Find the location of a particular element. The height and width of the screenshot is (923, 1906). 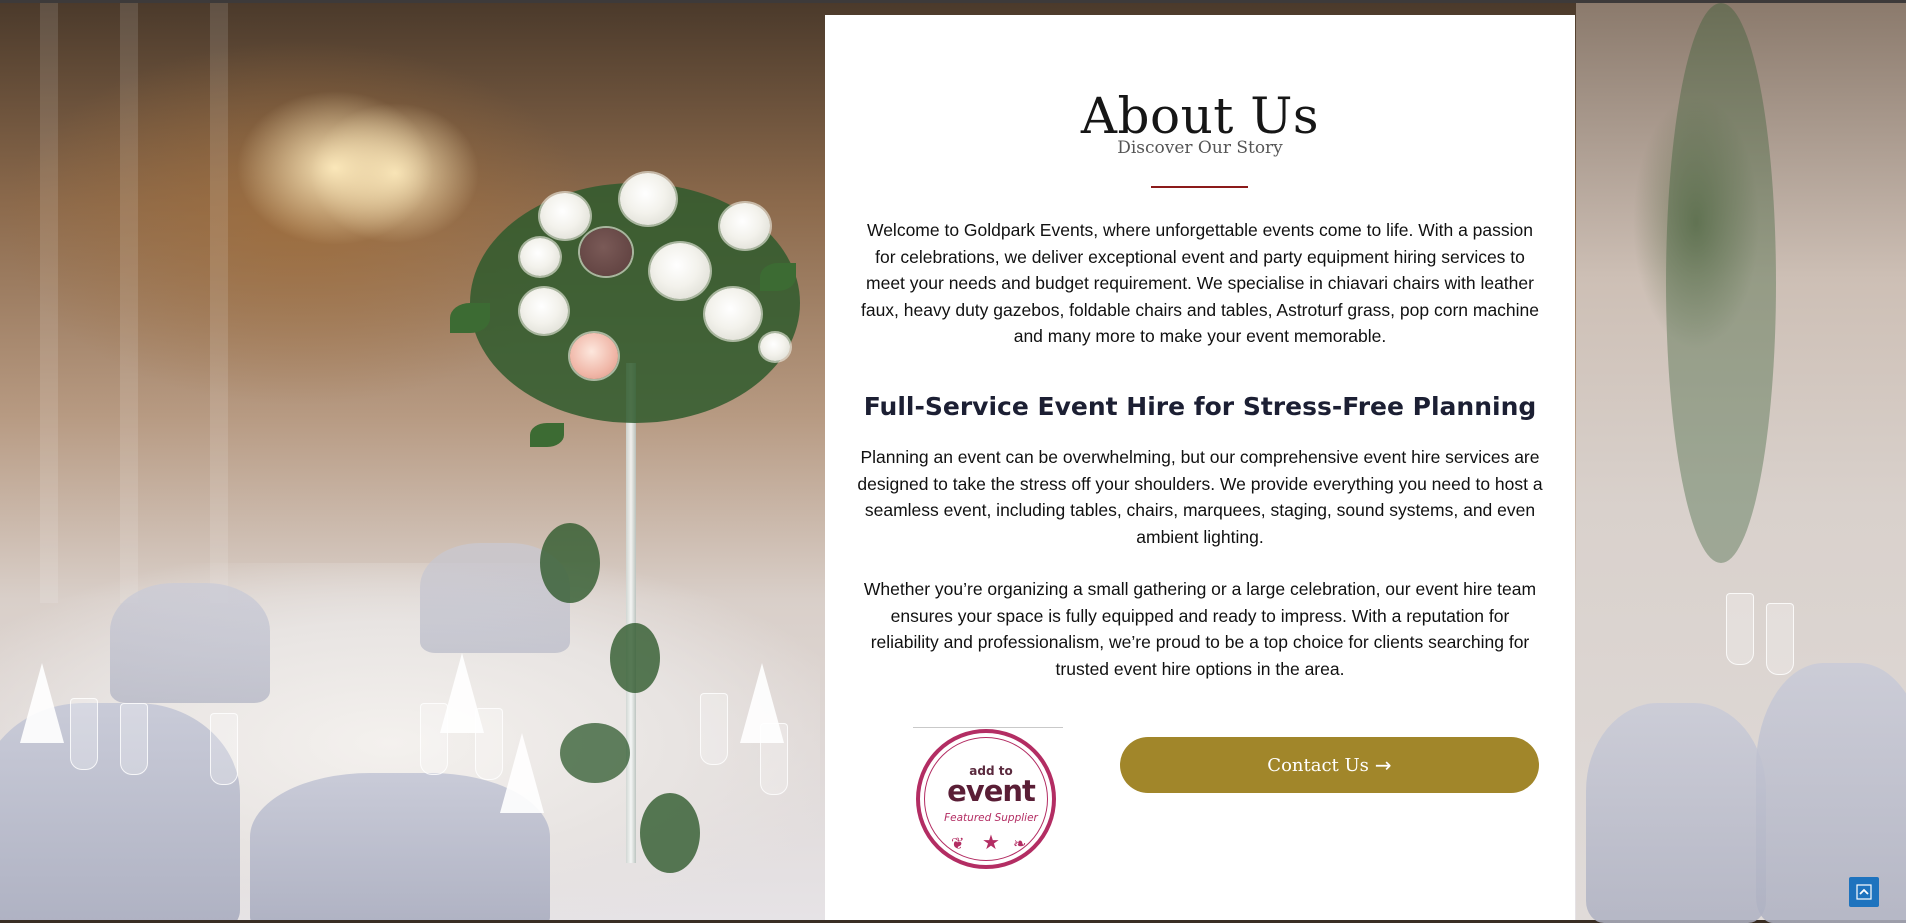

badge-circle: add to event Featured Supplier ❦ ★ ❧ is located at coordinates (986, 799).